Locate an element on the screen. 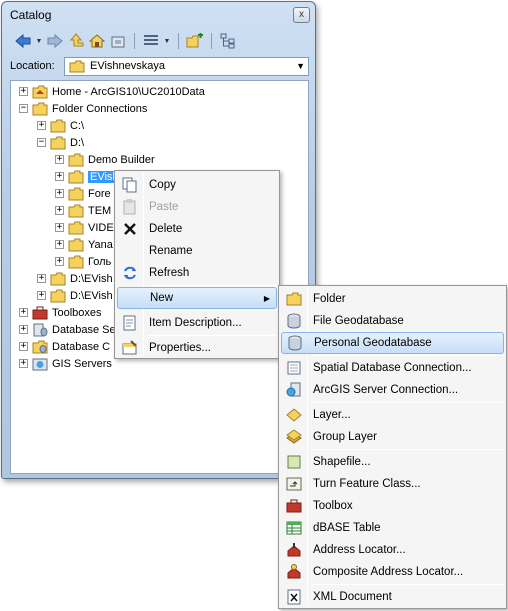 This screenshot has height=611, width=508. toolbar-separator is located at coordinates (178, 41).